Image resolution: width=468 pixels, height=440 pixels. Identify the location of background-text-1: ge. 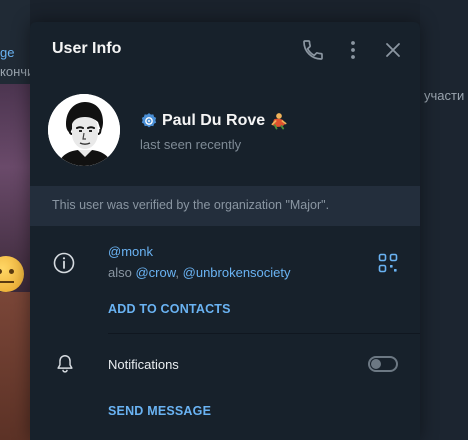
(7, 52).